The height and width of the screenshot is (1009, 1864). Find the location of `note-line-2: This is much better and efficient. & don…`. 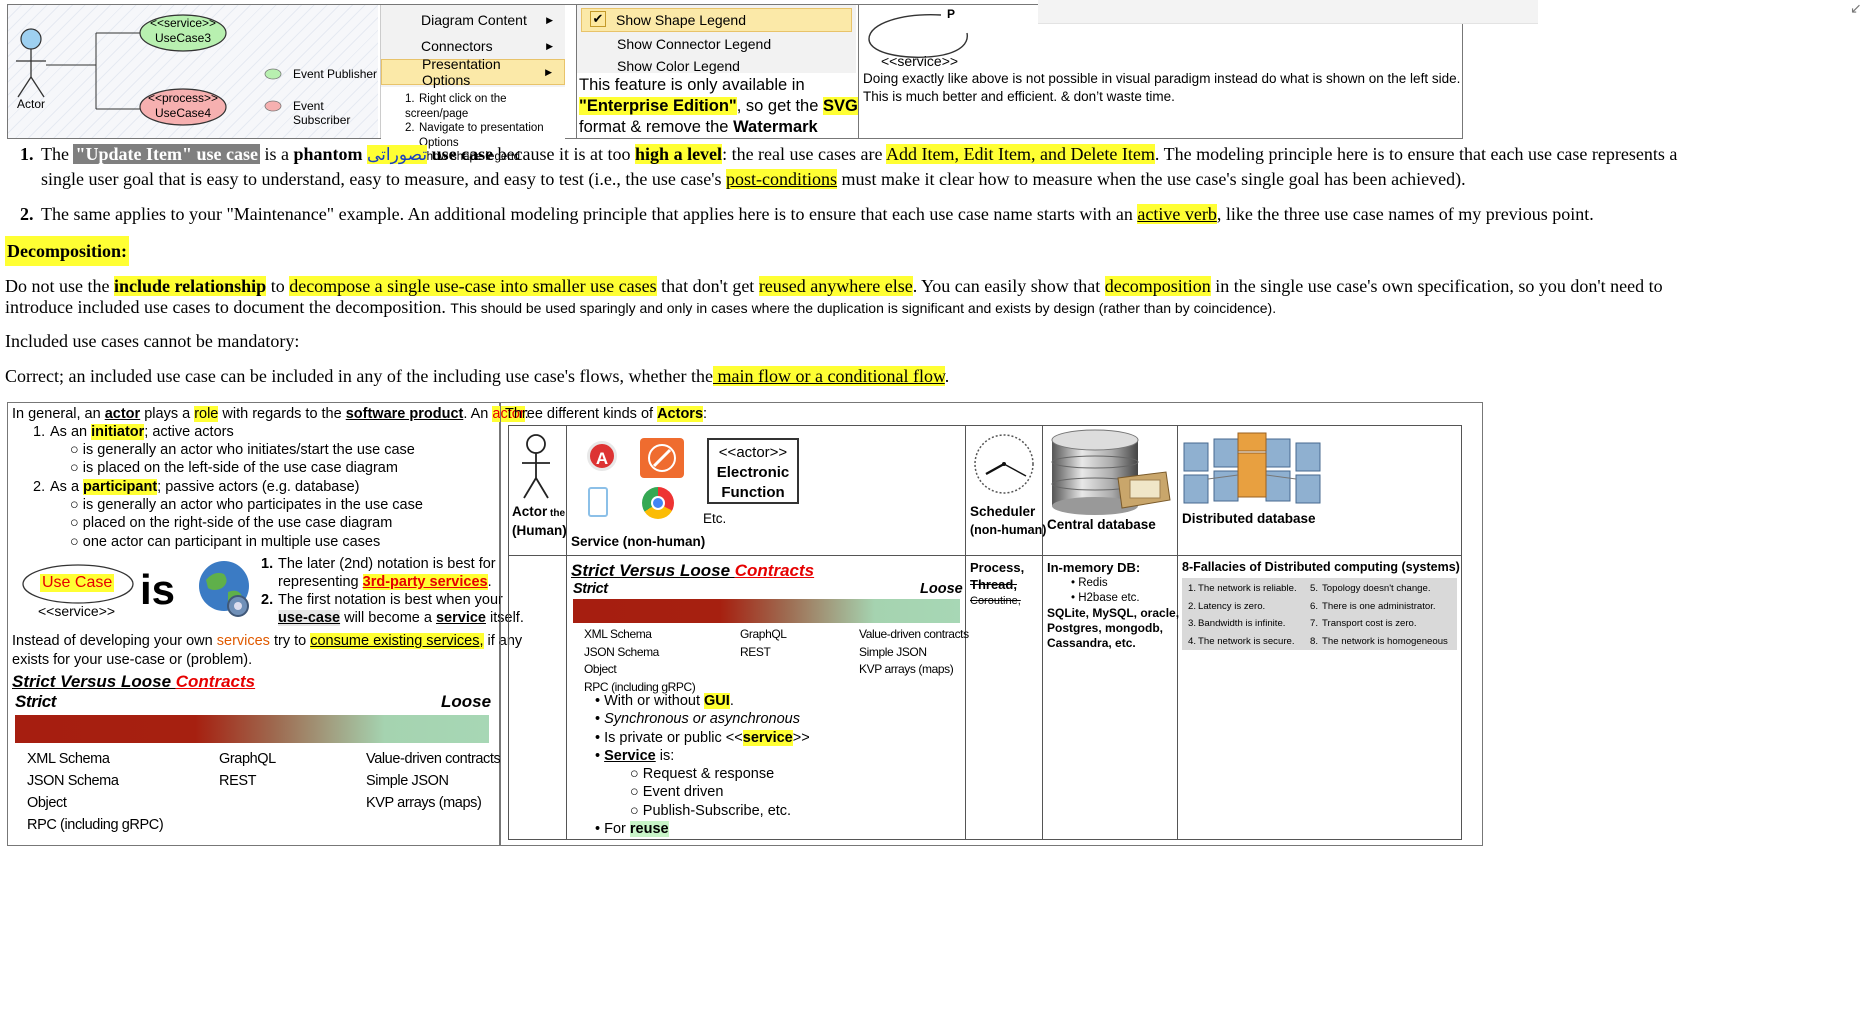

note-line-2: This is much better and efficient. & don… is located at coordinates (1019, 96).